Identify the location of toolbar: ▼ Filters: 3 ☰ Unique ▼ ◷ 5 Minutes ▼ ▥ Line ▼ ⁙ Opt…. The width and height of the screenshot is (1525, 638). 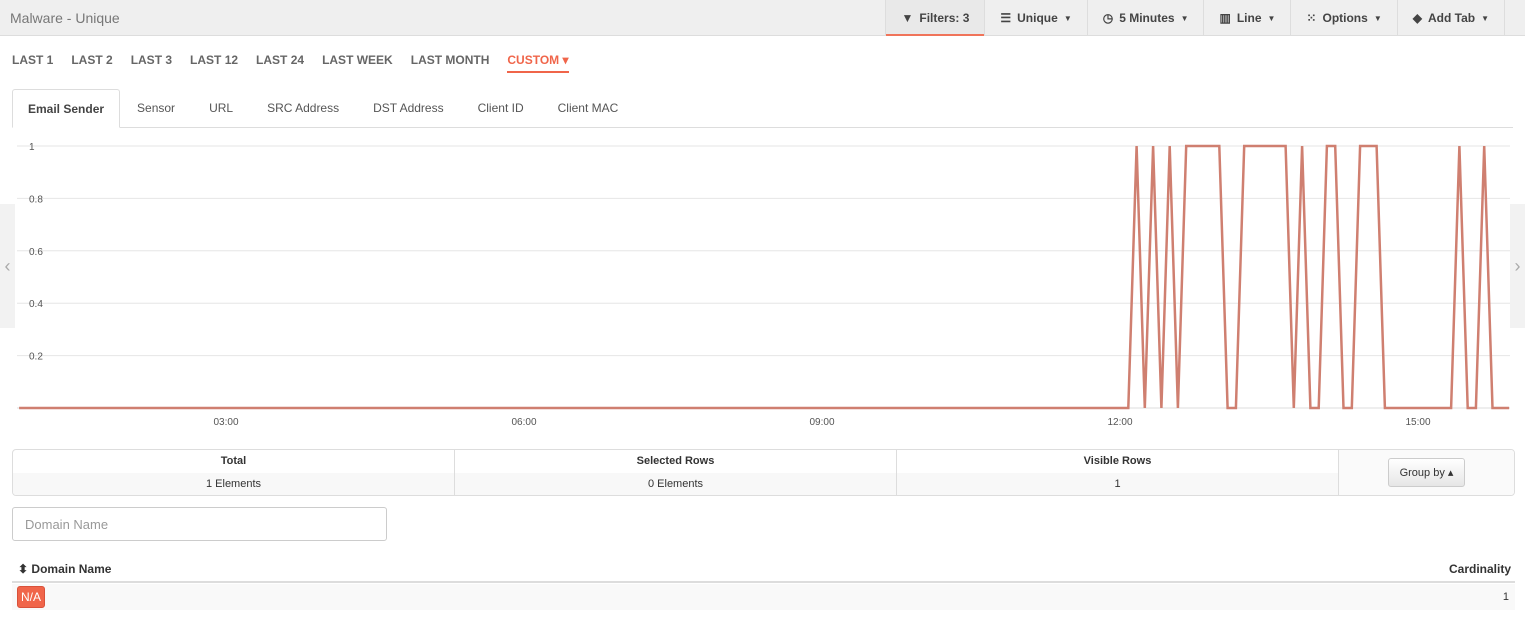
(1195, 18).